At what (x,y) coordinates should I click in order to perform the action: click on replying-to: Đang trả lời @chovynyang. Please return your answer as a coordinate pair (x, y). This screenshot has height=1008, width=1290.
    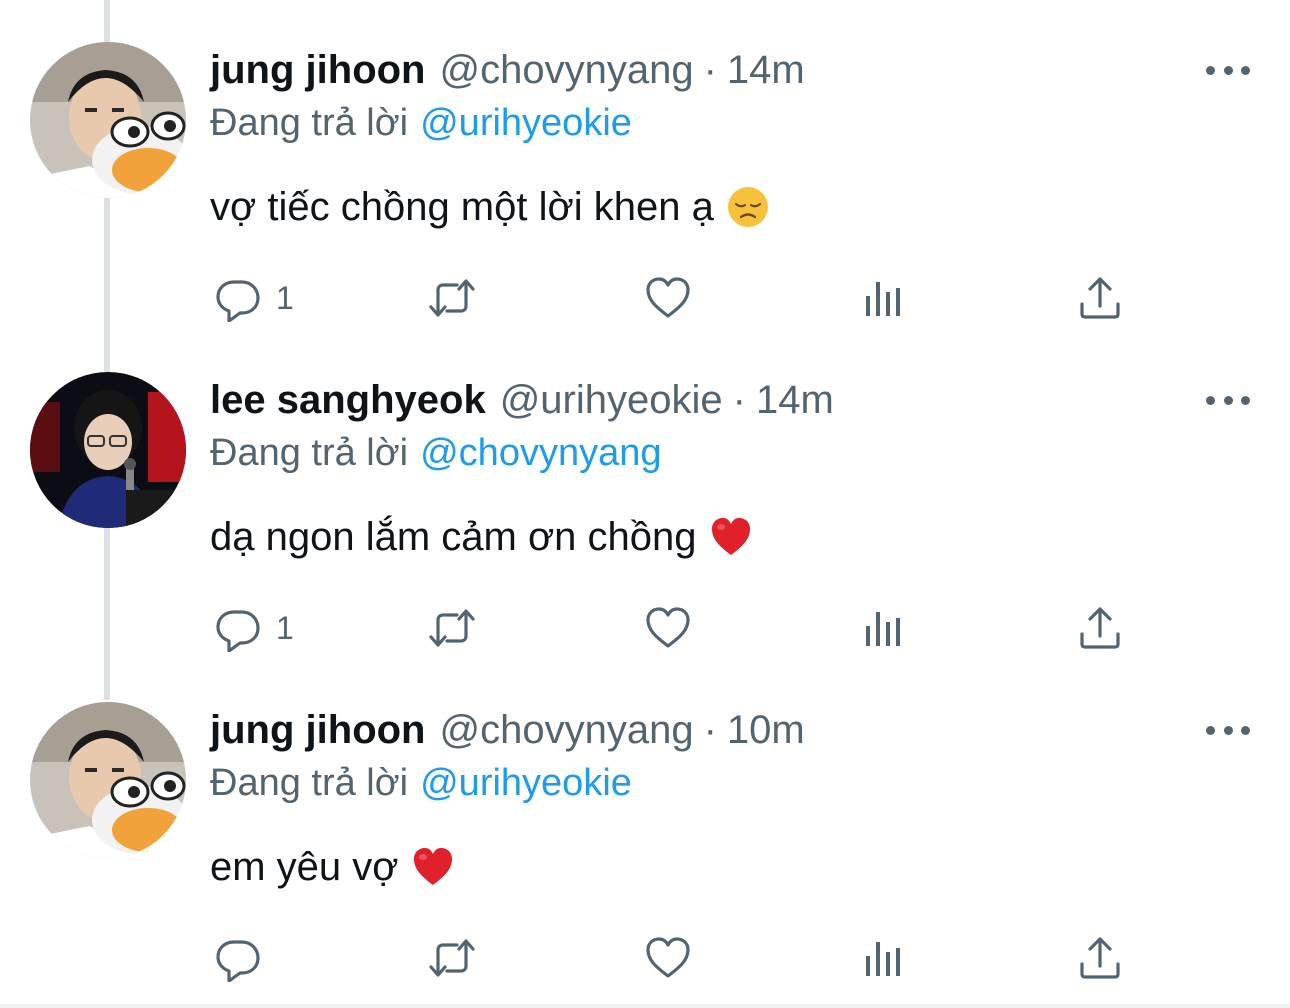
    Looking at the image, I should click on (436, 453).